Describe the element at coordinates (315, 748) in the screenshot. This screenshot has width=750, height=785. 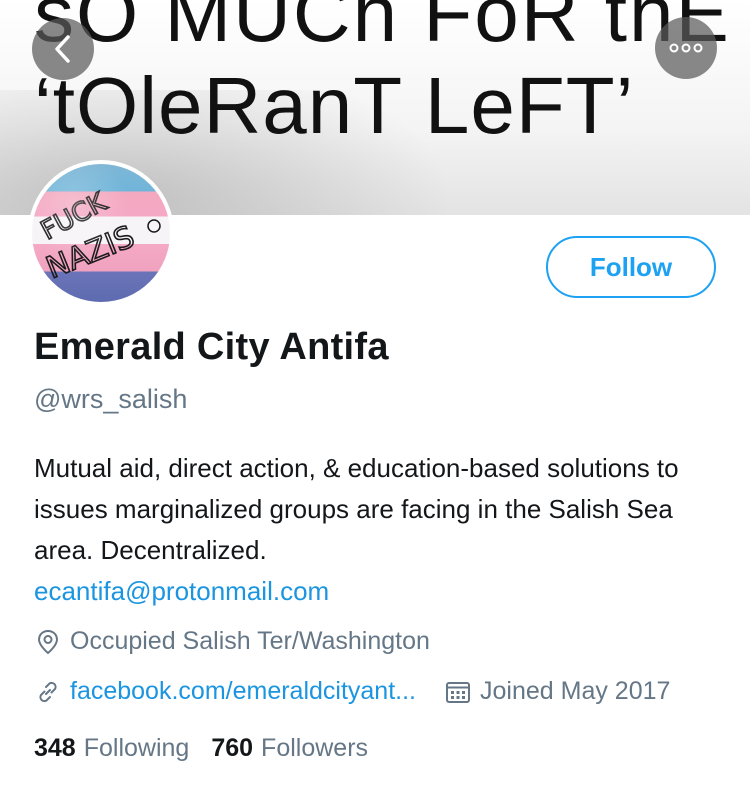
I see `followers-label: Followers` at that location.